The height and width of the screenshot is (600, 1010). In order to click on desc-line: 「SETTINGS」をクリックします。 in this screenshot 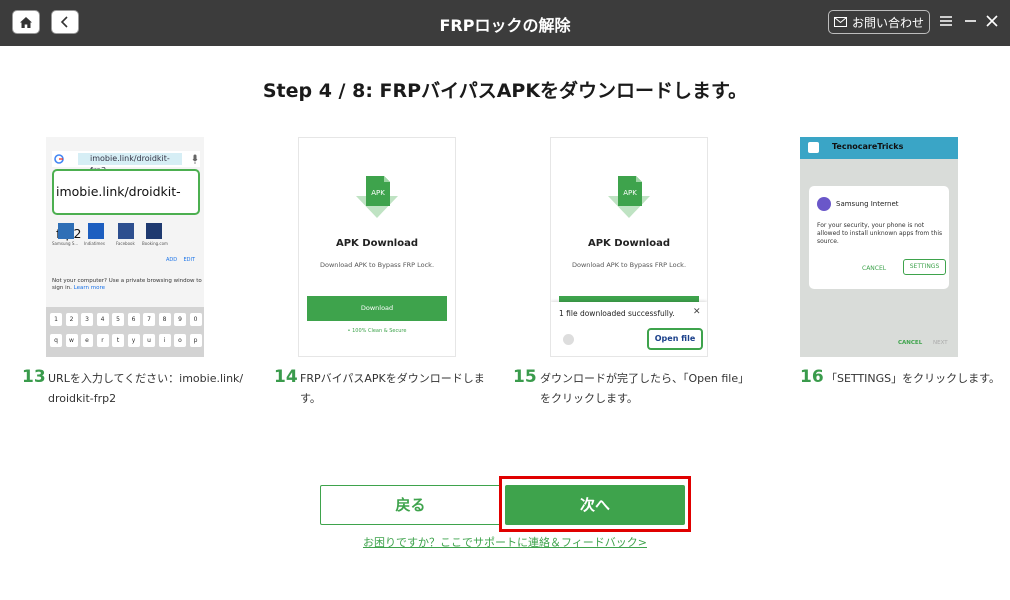, I will do `click(913, 378)`.